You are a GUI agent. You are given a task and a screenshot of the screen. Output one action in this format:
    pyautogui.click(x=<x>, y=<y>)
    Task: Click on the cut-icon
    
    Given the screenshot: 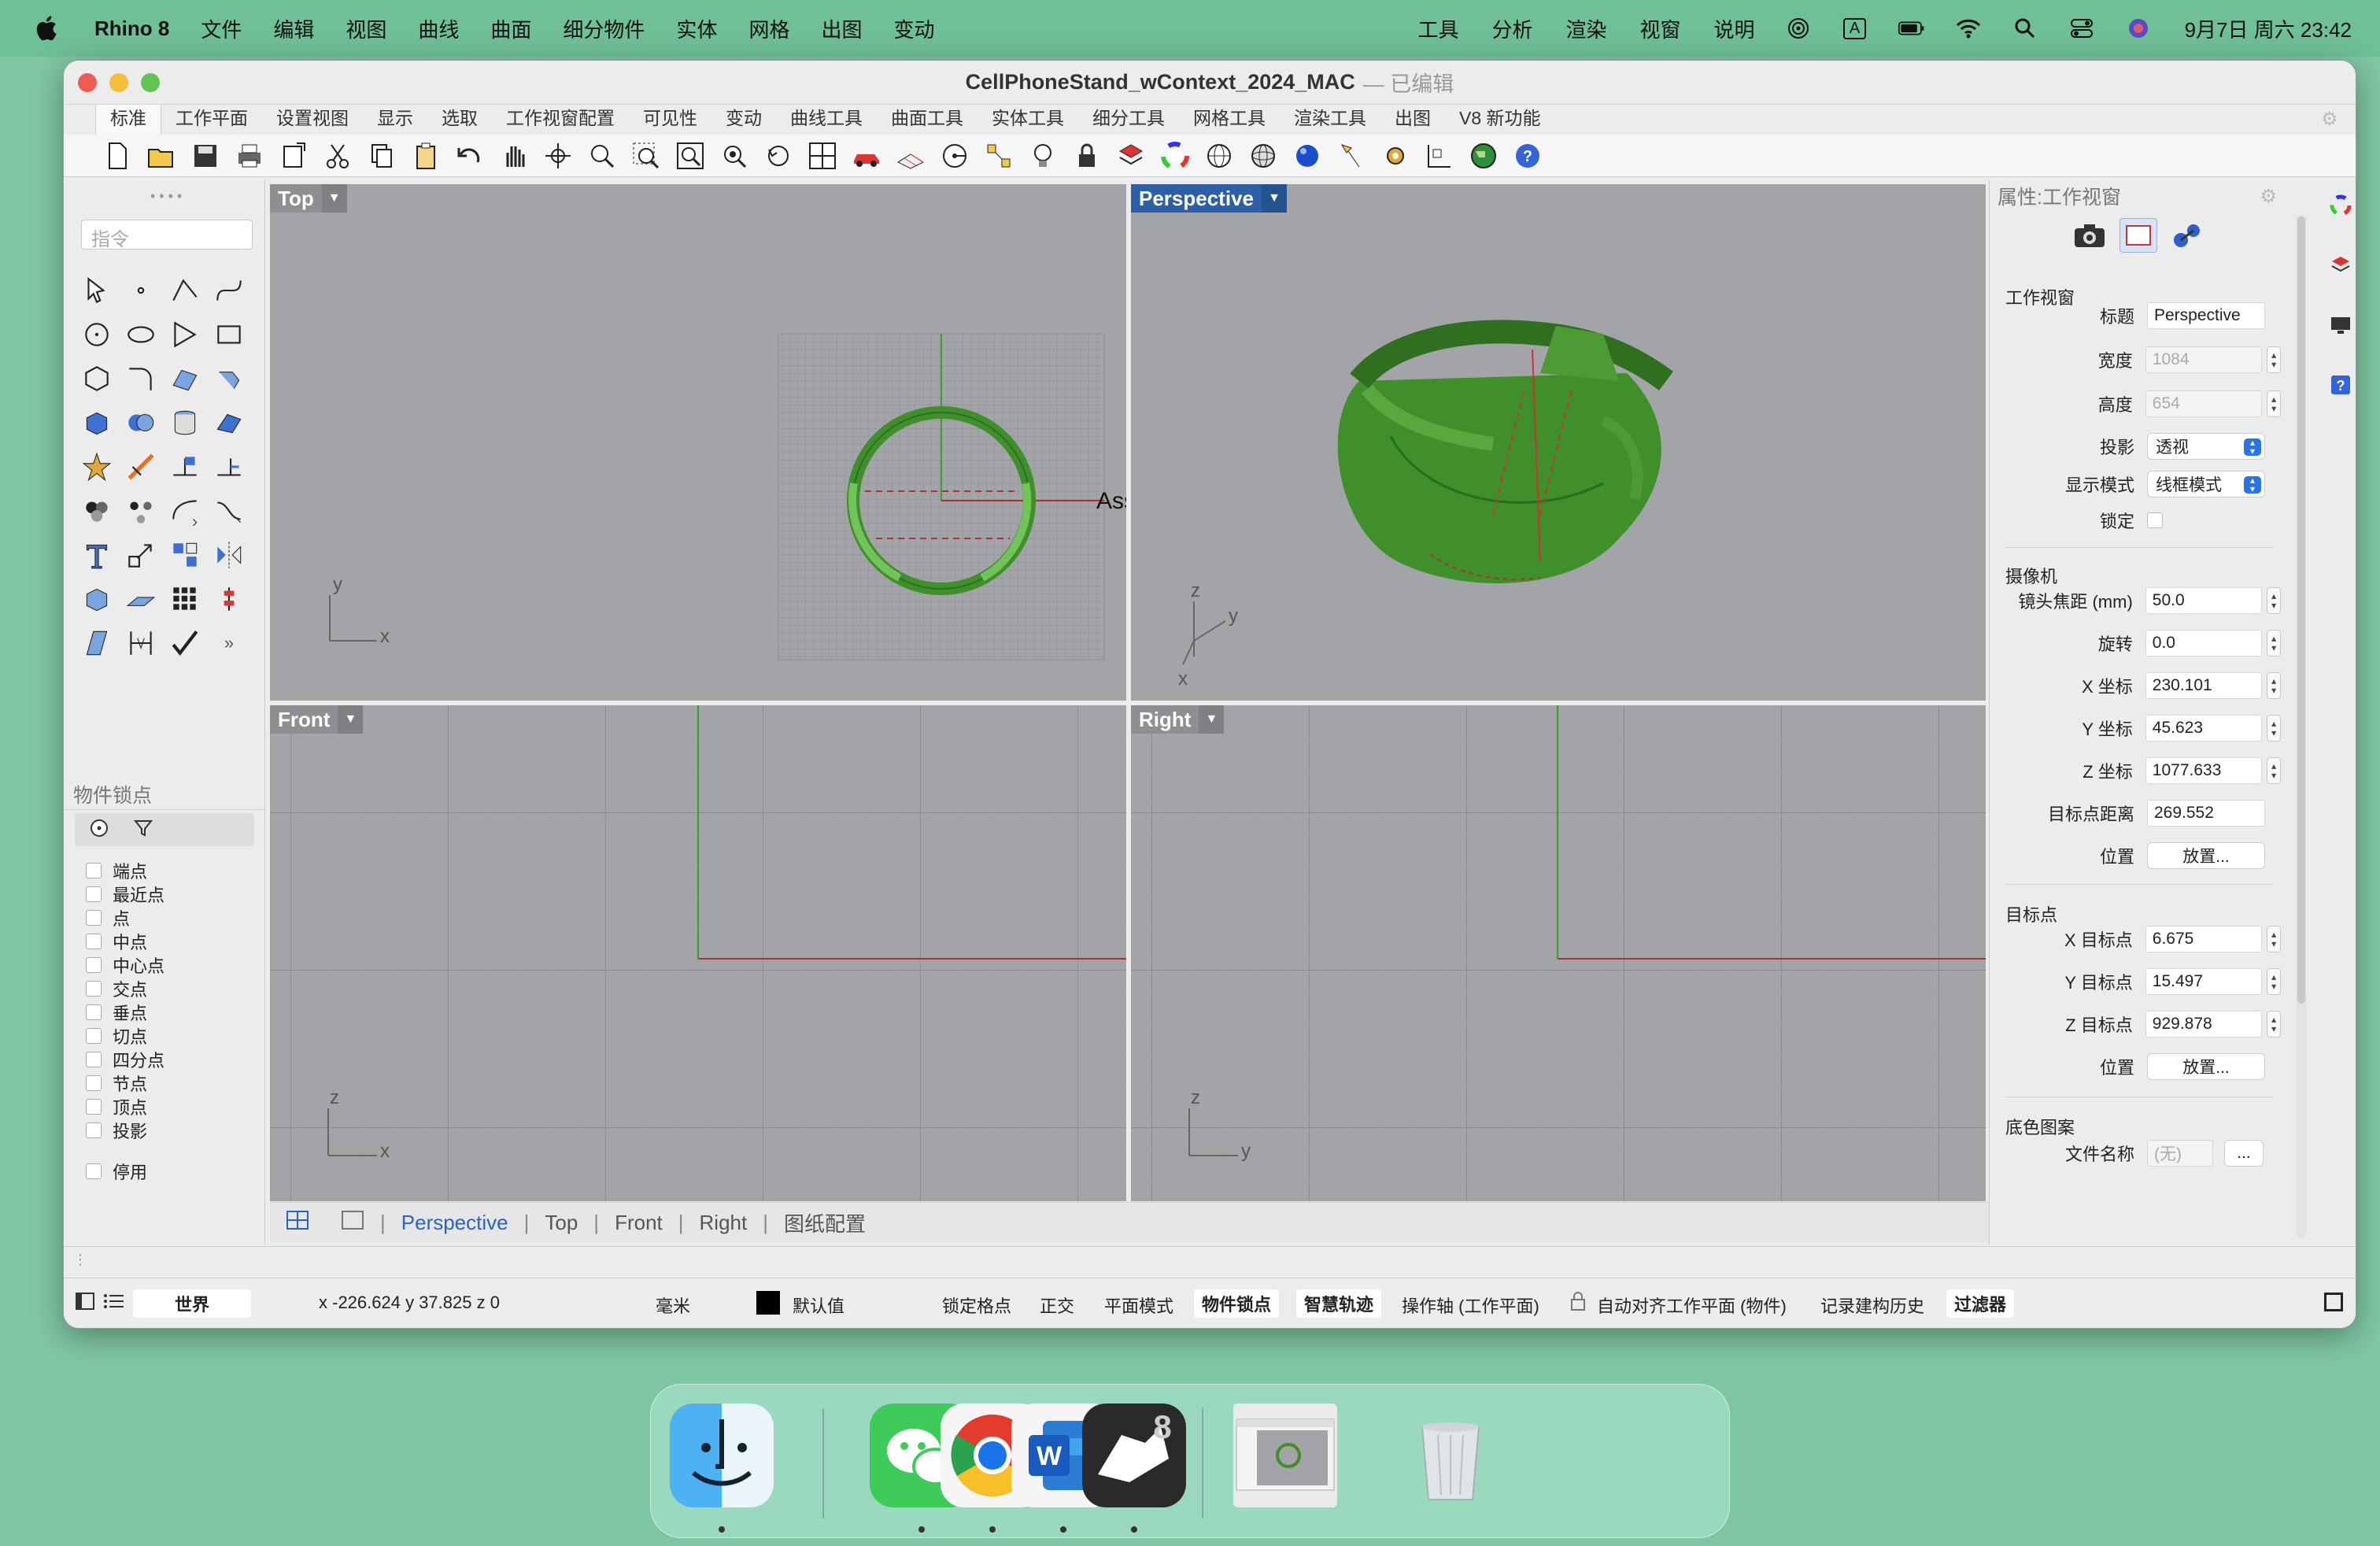 What is the action you would take?
    pyautogui.click(x=338, y=156)
    